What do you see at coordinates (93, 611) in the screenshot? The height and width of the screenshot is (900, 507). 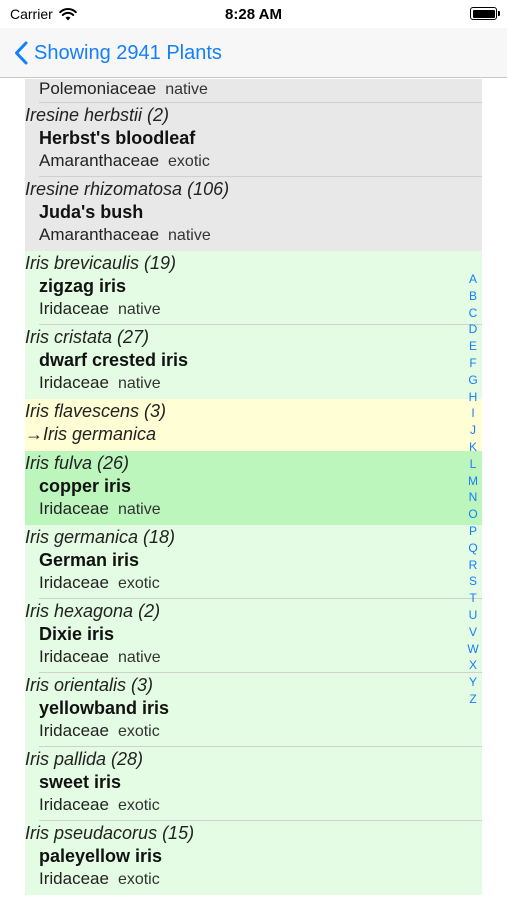 I see `scientific-name: Iris hexagona (2)` at bounding box center [93, 611].